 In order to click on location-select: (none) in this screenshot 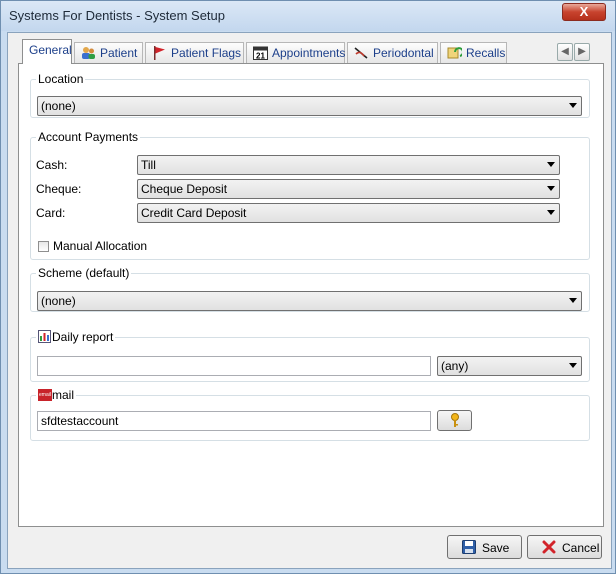, I will do `click(309, 106)`.